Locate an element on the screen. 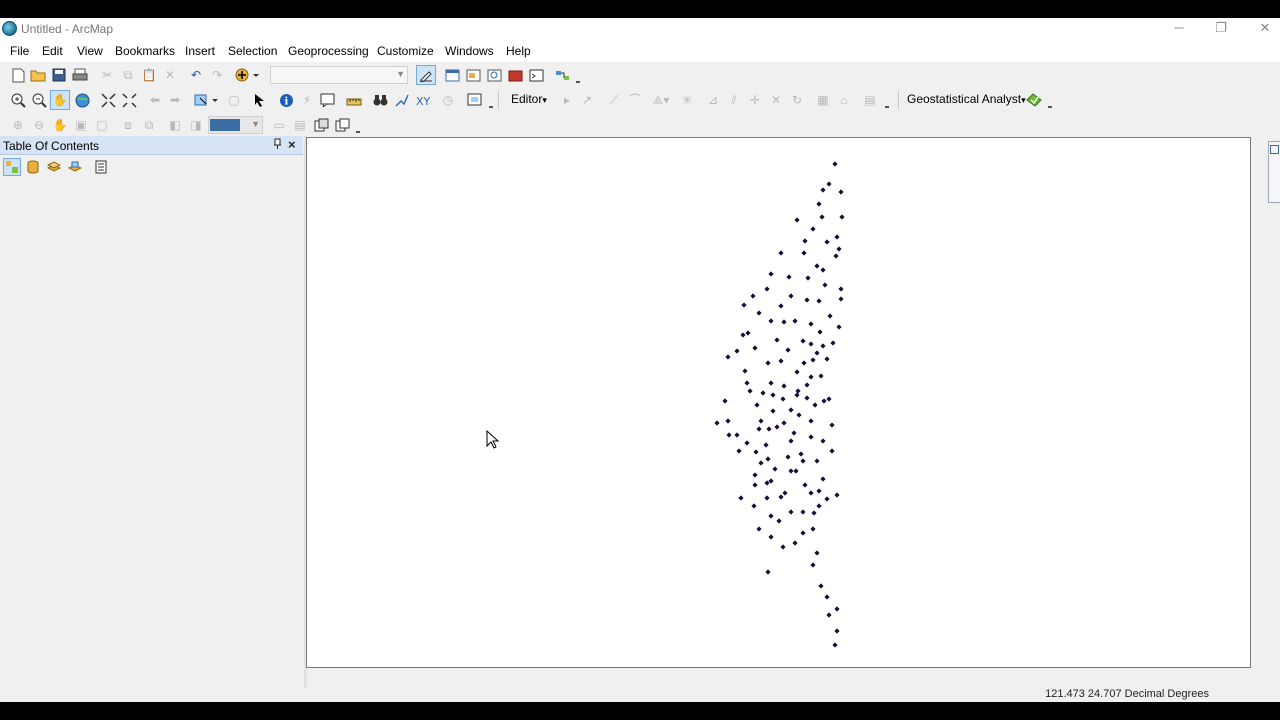  menu-customize: Customize is located at coordinates (405, 51).